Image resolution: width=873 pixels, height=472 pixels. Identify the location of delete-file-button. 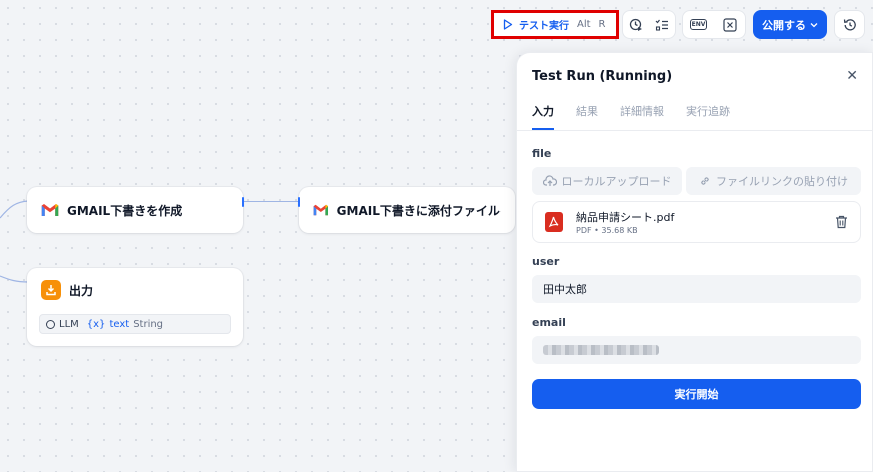
(841, 223).